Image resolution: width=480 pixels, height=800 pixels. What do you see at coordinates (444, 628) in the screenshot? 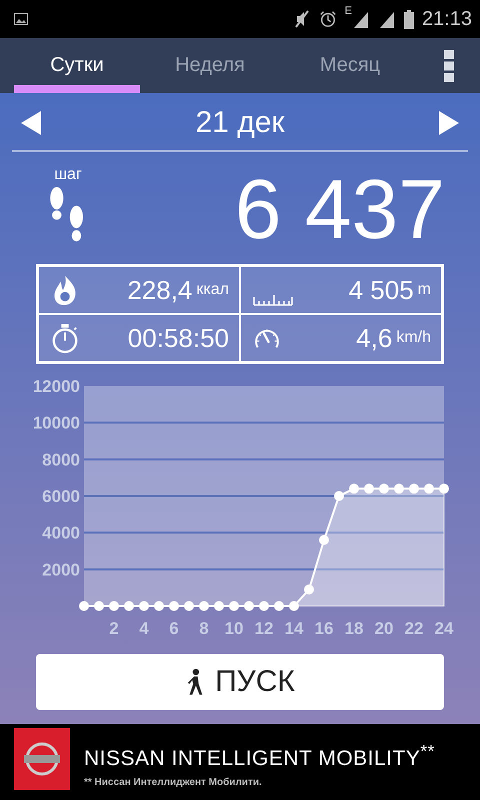
I see `x-axis-label: 24` at bounding box center [444, 628].